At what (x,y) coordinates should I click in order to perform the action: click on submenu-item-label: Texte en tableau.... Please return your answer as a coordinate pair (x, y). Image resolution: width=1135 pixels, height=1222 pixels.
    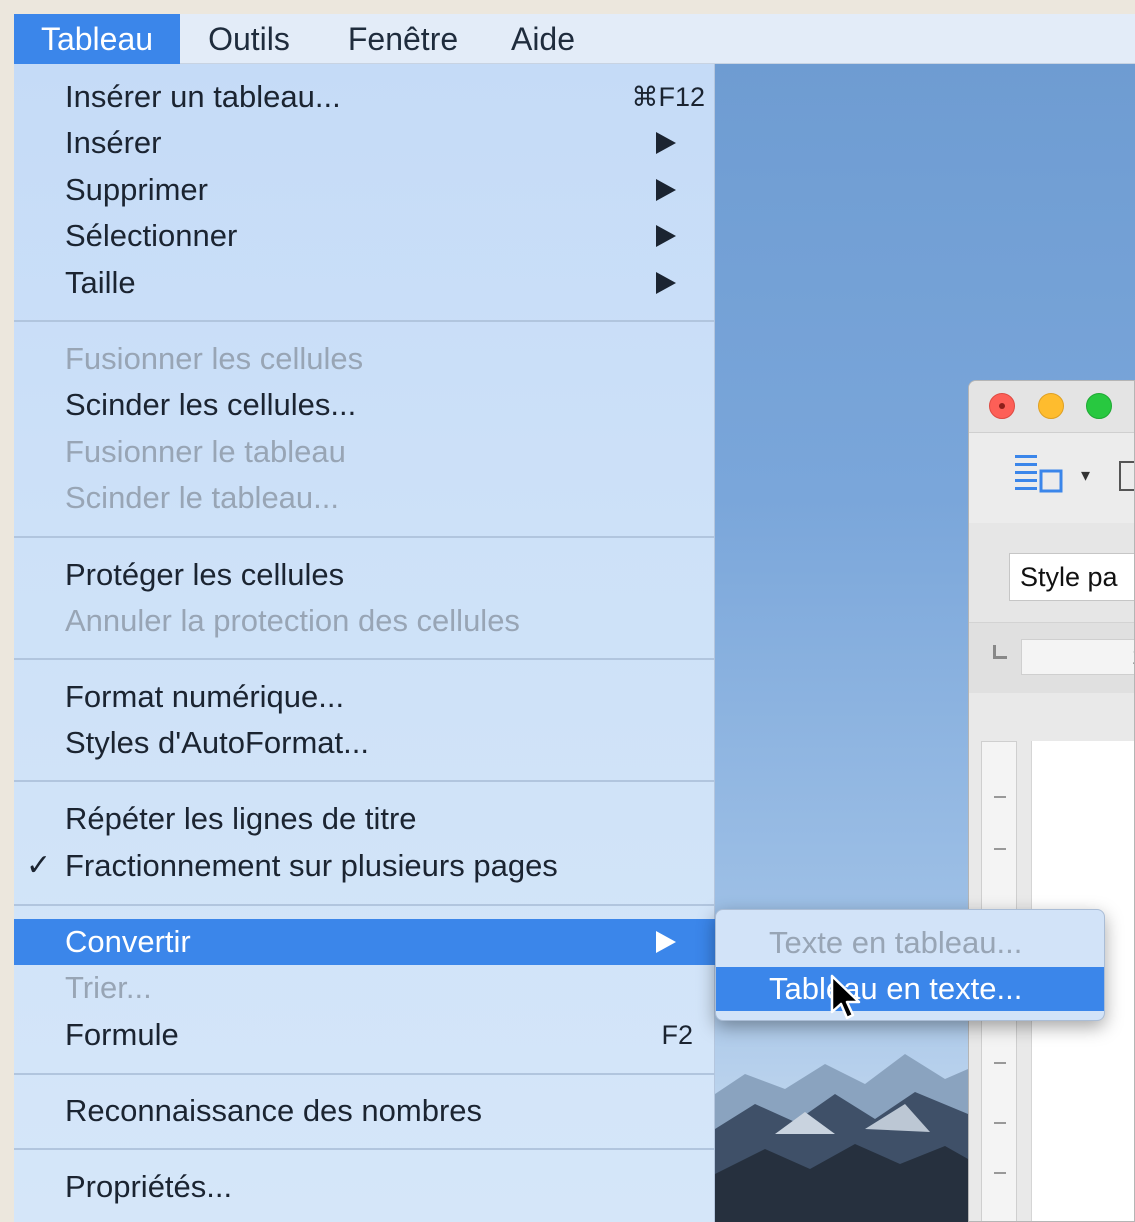
    Looking at the image, I should click on (896, 942).